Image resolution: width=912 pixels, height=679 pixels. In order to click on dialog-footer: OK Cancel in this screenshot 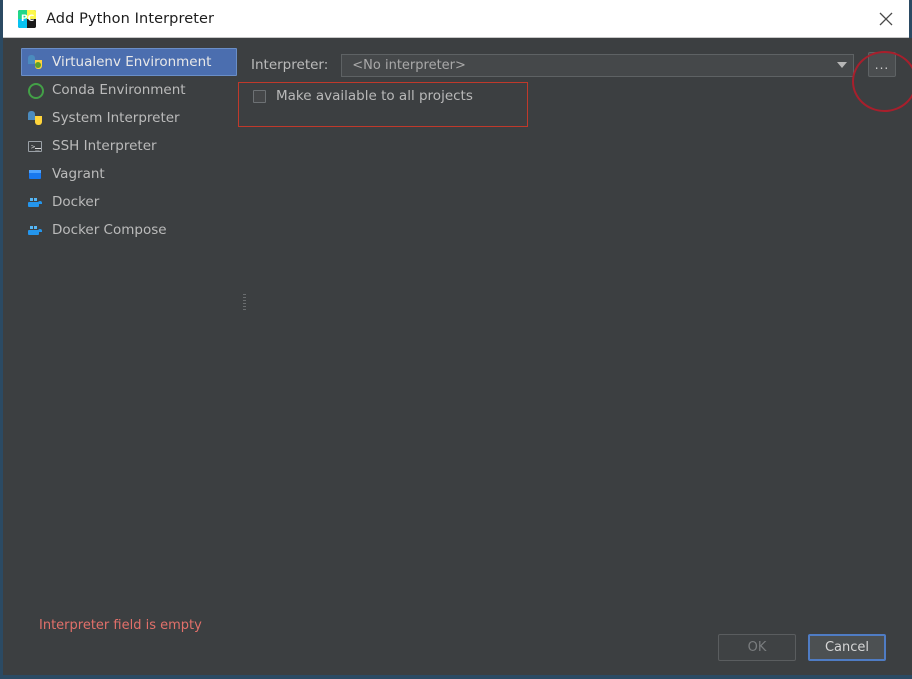, I will do `click(802, 647)`.